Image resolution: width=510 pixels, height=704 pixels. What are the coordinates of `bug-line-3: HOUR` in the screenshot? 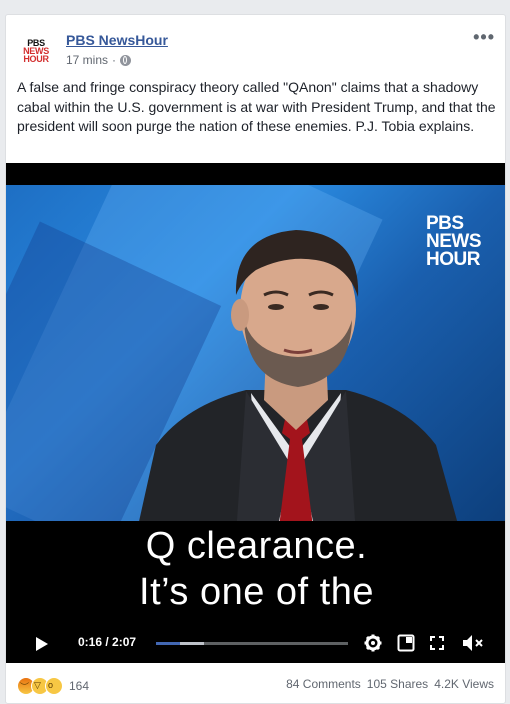 It's located at (453, 259).